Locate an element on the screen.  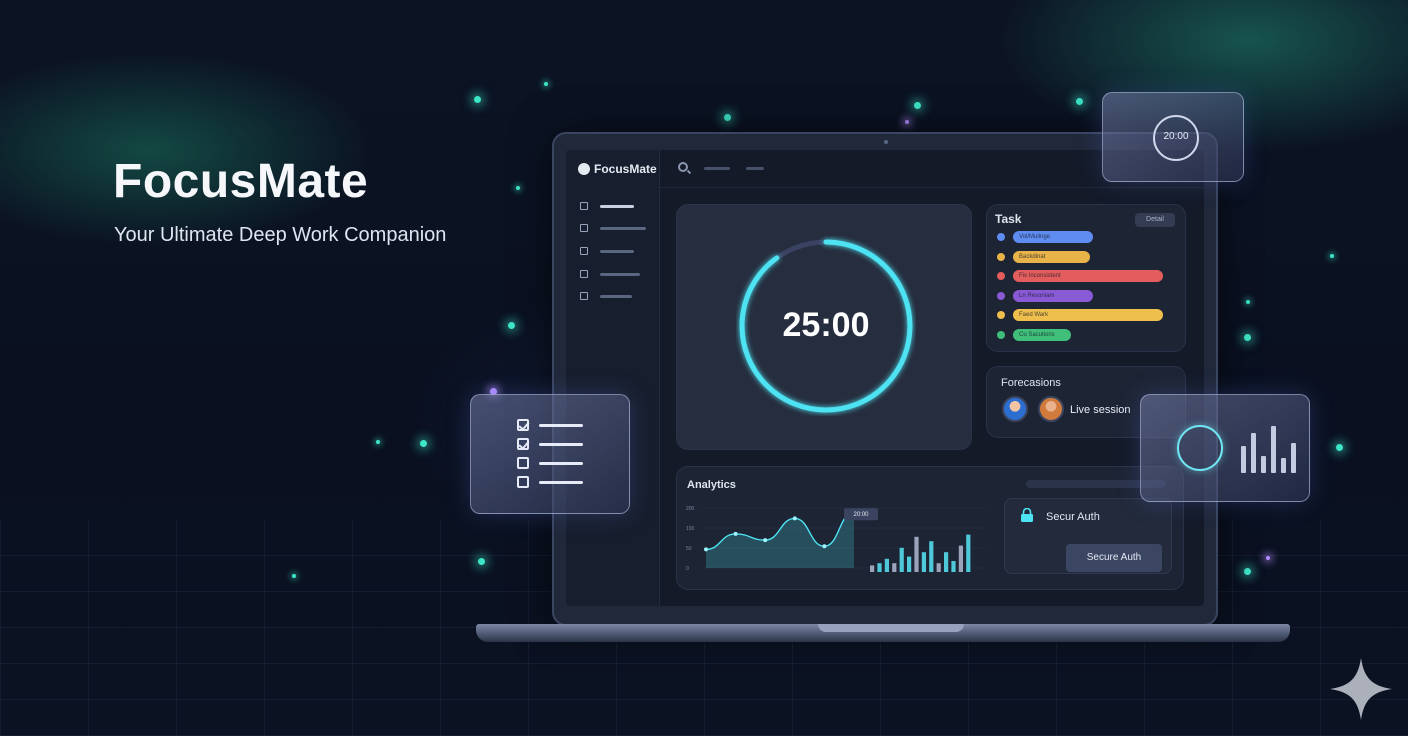
y-tick-label: 200 is located at coordinates (690, 509).